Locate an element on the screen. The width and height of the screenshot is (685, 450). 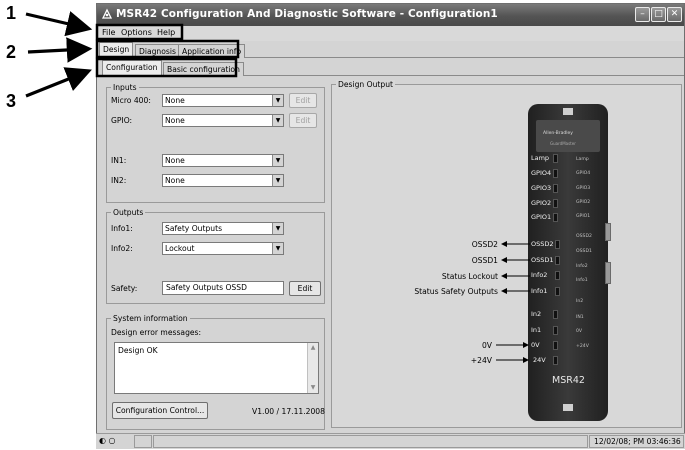
minimize-button: – is located at coordinates (642, 14).